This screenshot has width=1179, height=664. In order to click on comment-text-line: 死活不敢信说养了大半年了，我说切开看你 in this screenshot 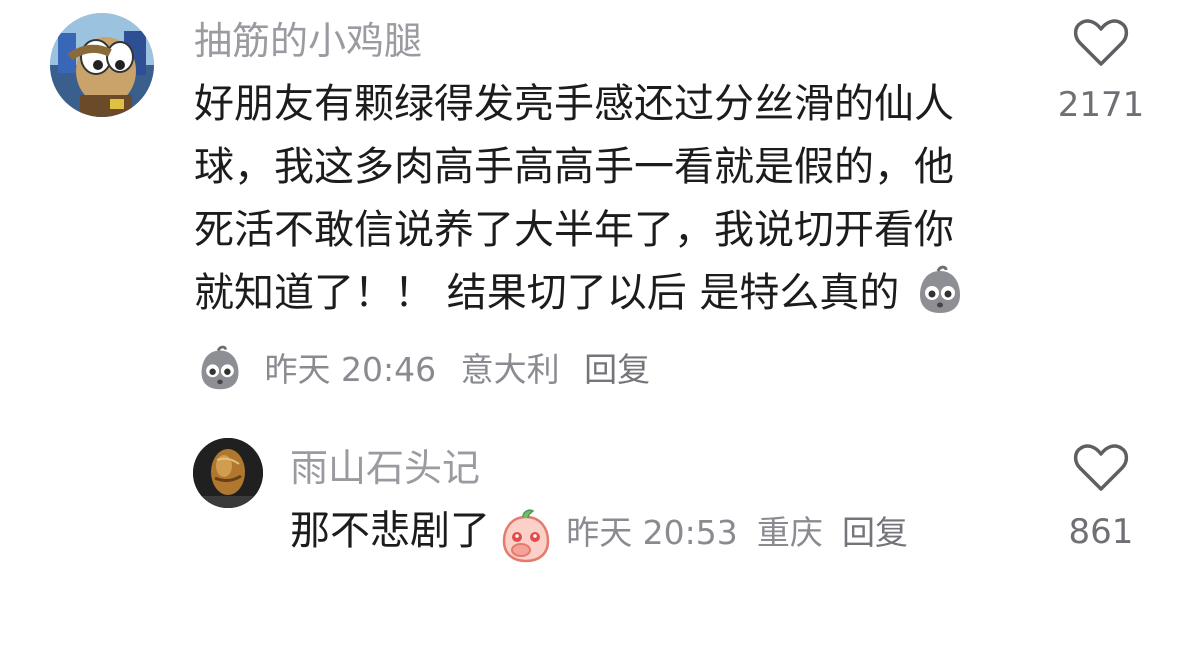, I will do `click(574, 230)`.